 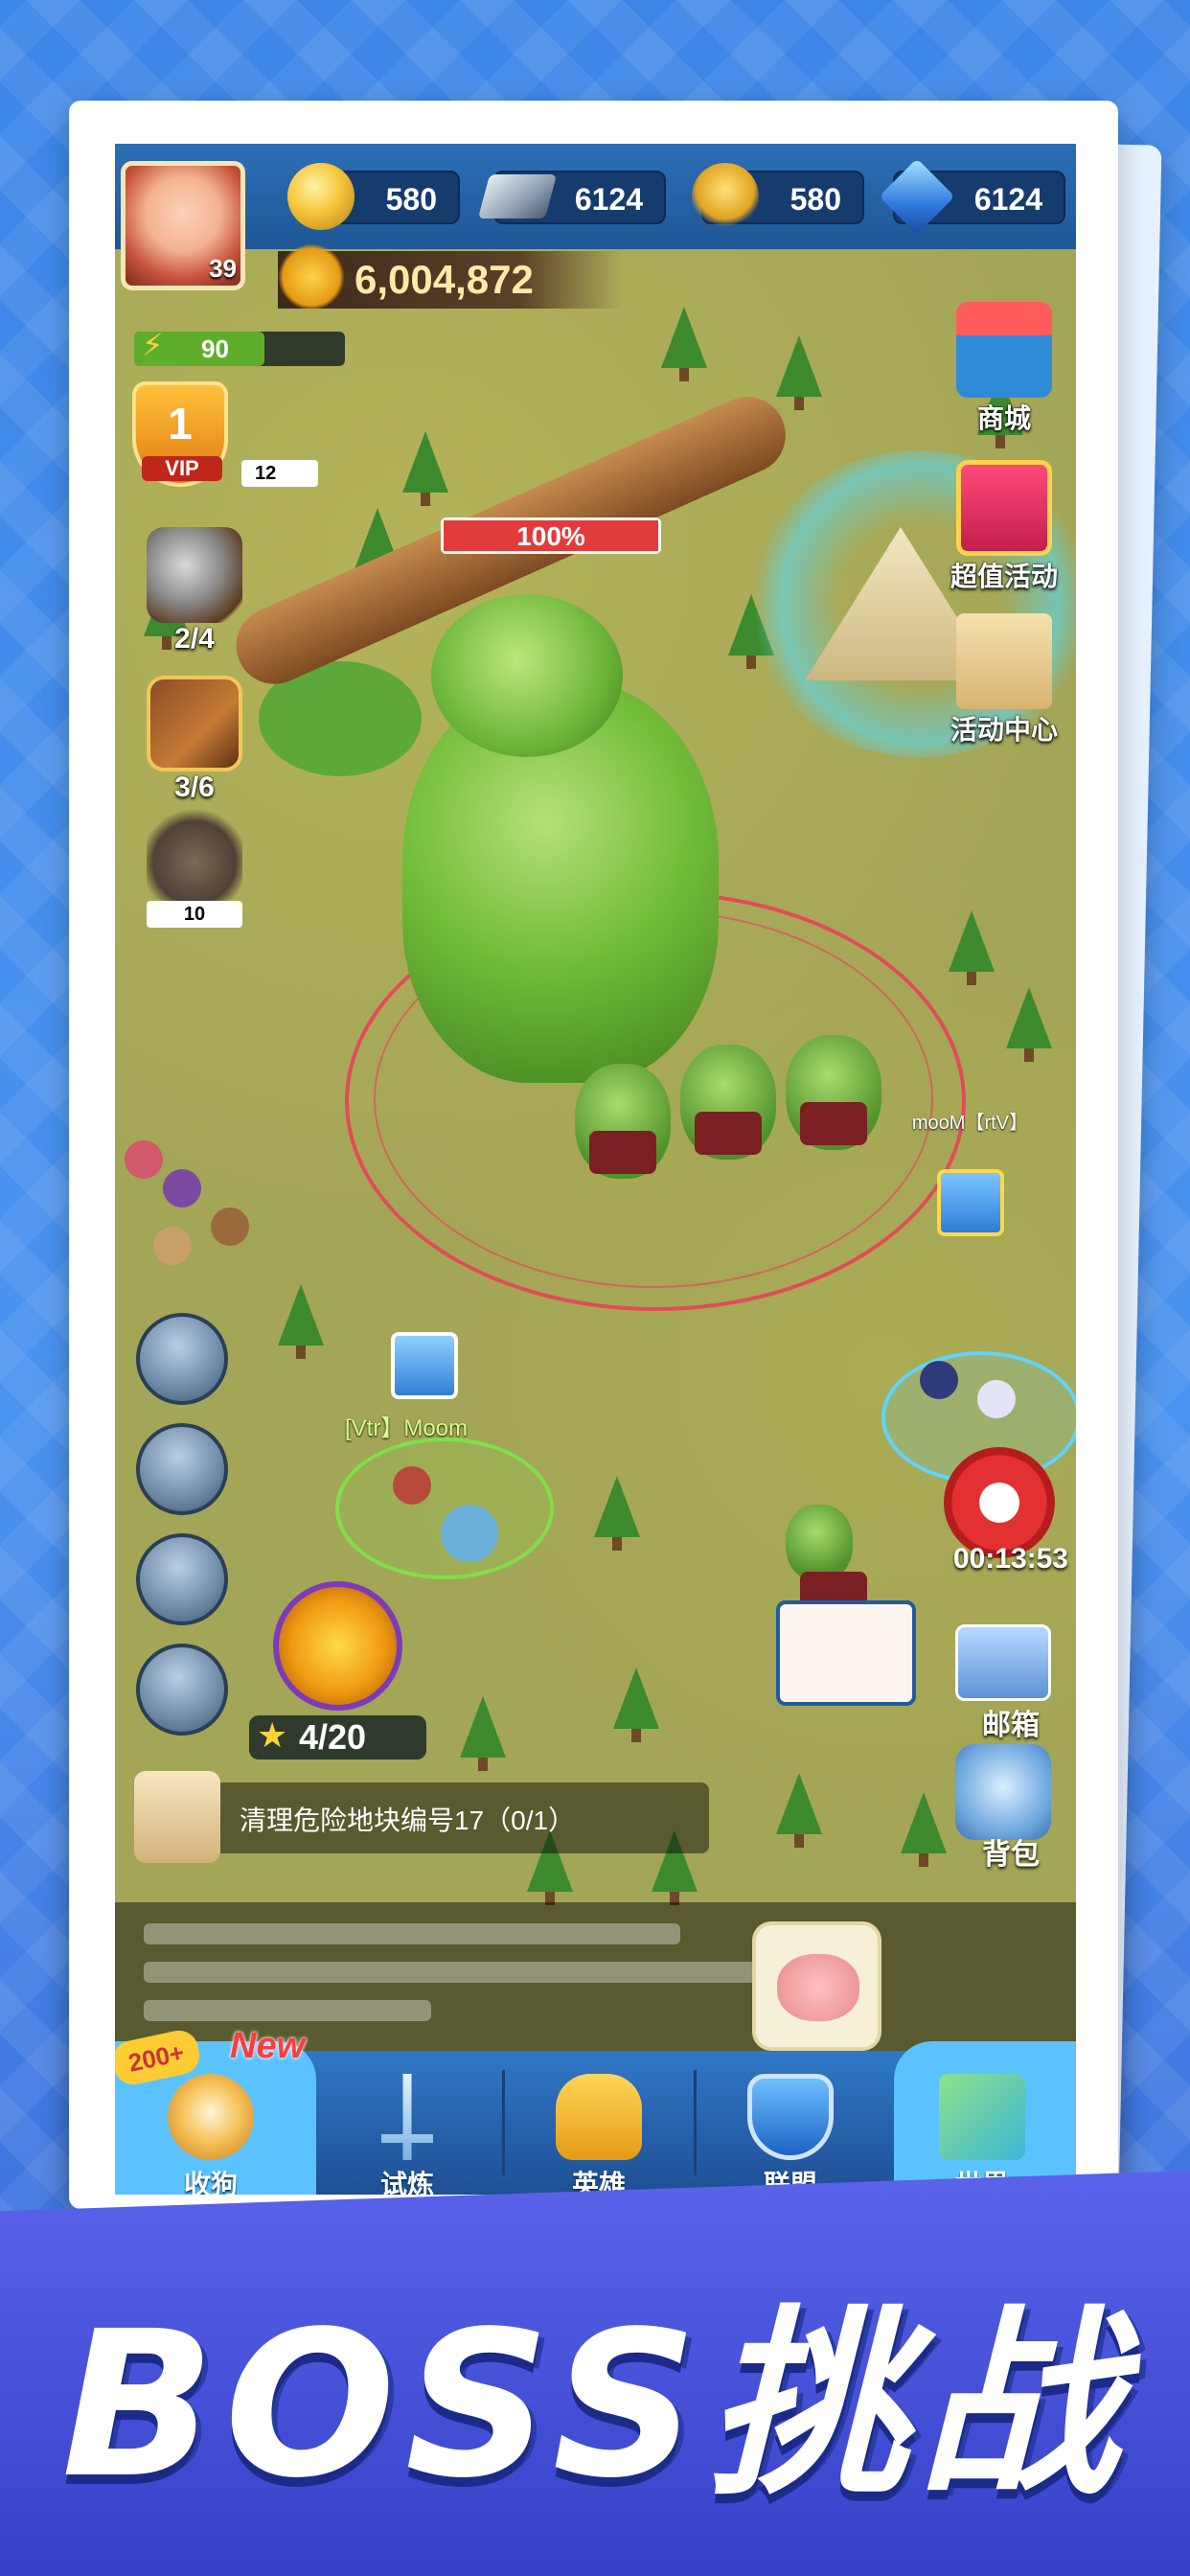 I want to click on book-icon, so click(x=195, y=723).